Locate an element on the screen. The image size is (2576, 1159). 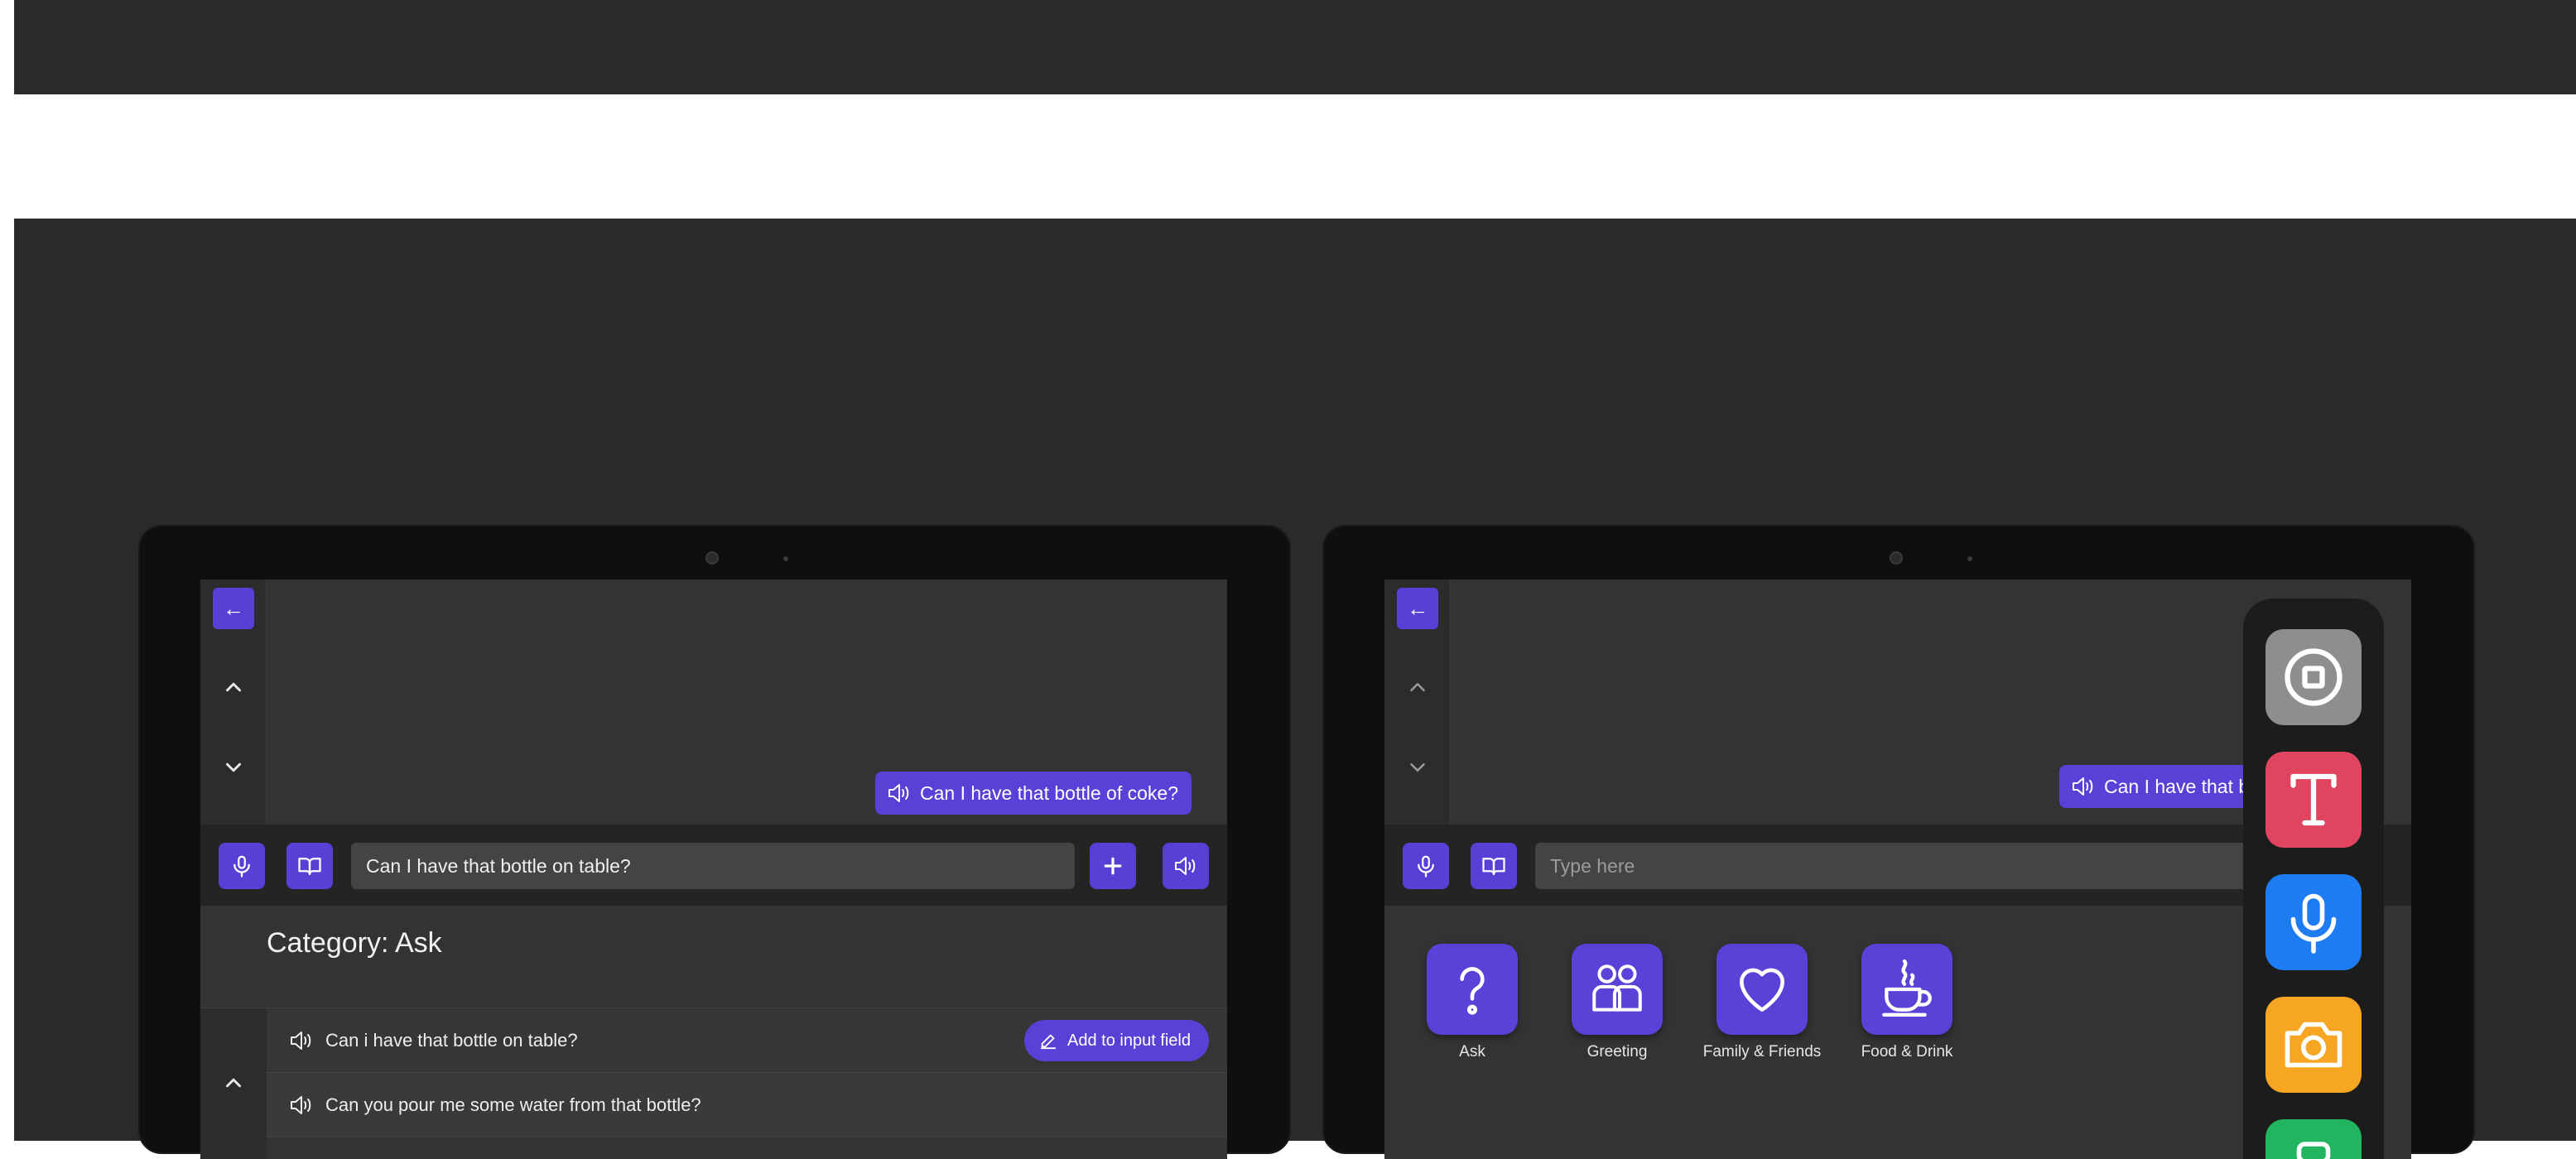
speak-button is located at coordinates (1186, 866).